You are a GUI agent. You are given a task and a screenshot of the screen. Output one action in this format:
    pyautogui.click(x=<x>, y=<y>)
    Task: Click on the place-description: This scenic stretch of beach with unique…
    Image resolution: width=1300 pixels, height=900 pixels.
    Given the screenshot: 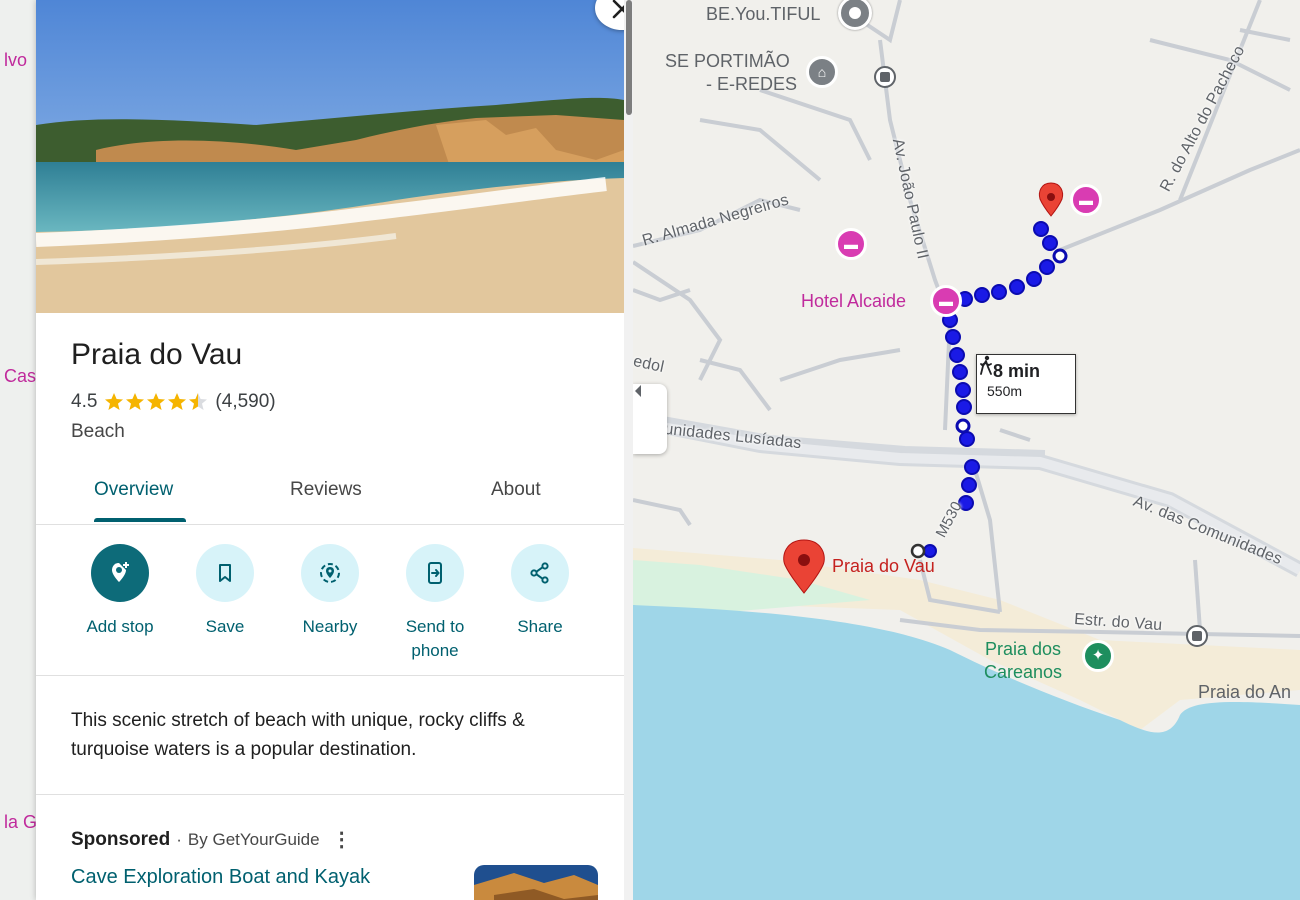 What is the action you would take?
    pyautogui.click(x=298, y=735)
    